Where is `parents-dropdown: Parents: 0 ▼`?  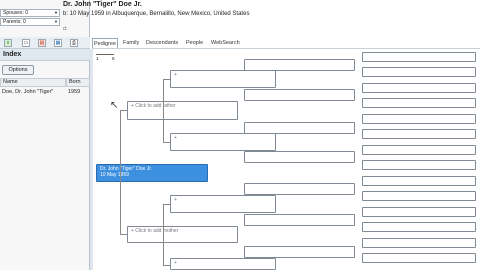
parents-dropdown: Parents: 0 ▼ is located at coordinates (30, 22).